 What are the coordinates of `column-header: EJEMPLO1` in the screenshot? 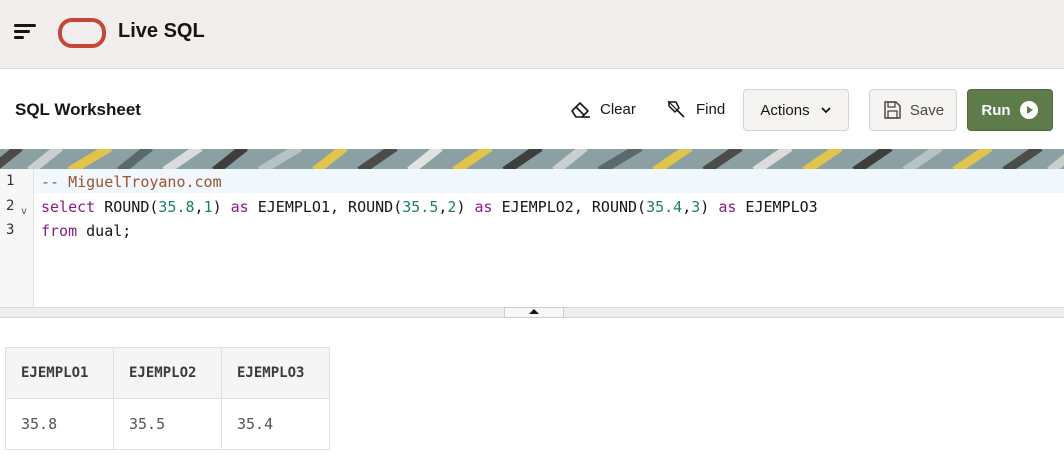 It's located at (59, 373).